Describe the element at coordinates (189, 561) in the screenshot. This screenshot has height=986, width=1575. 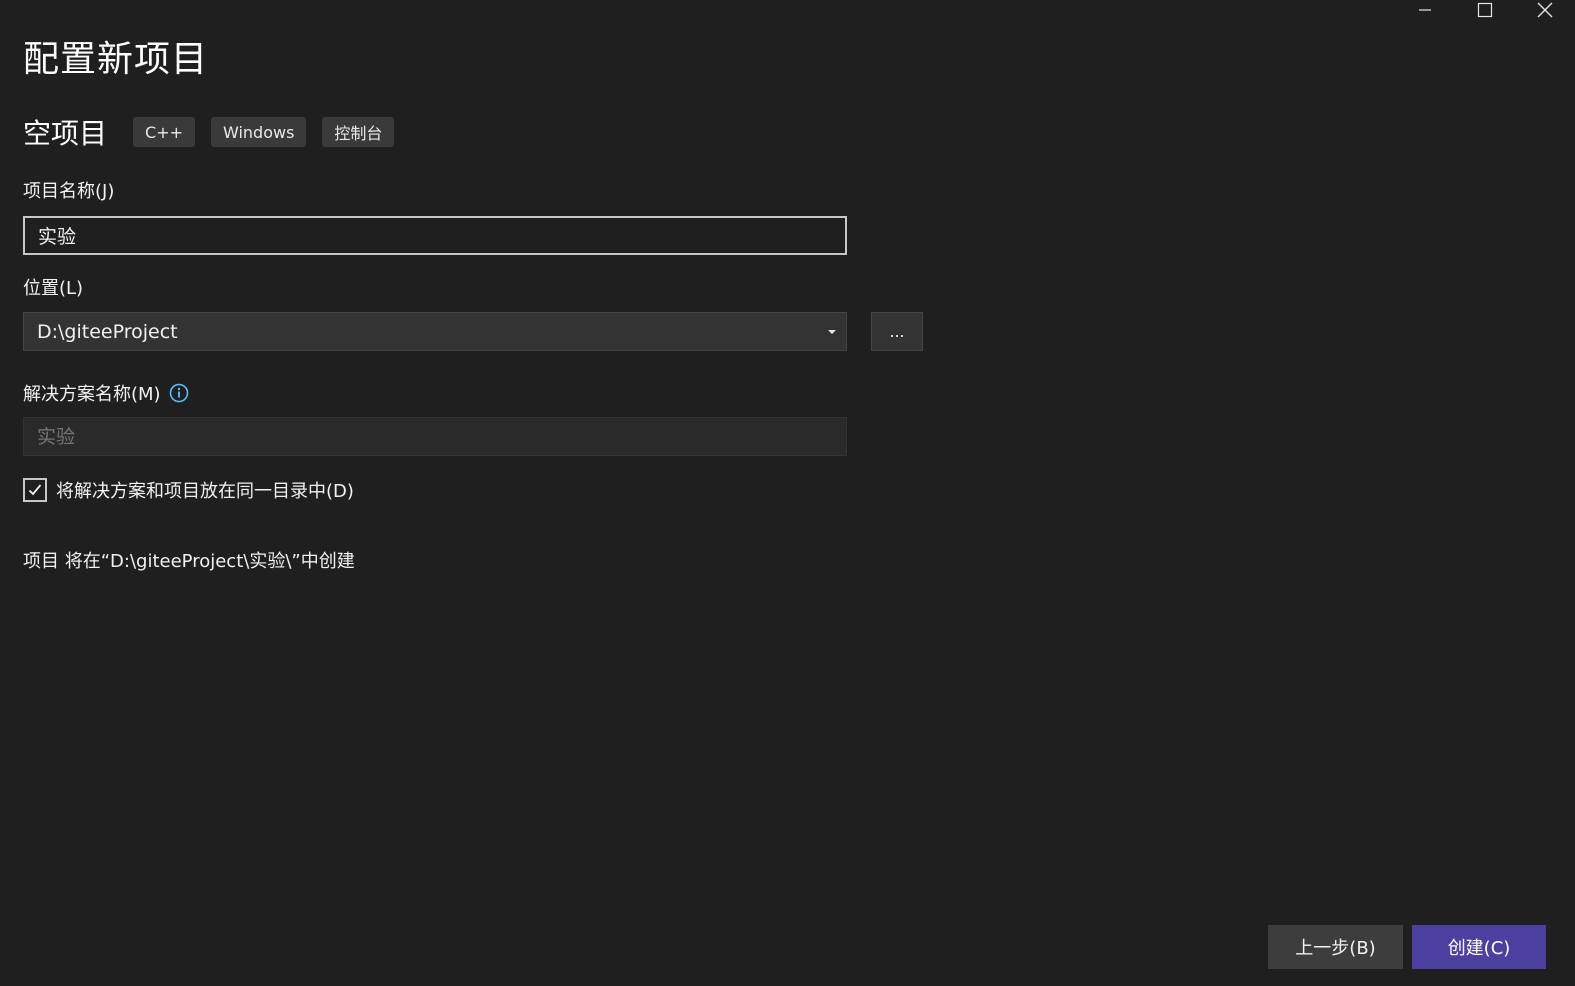
I see `create-path-info: 项目 将在“D:\giteeProject\实验\”中创建` at that location.